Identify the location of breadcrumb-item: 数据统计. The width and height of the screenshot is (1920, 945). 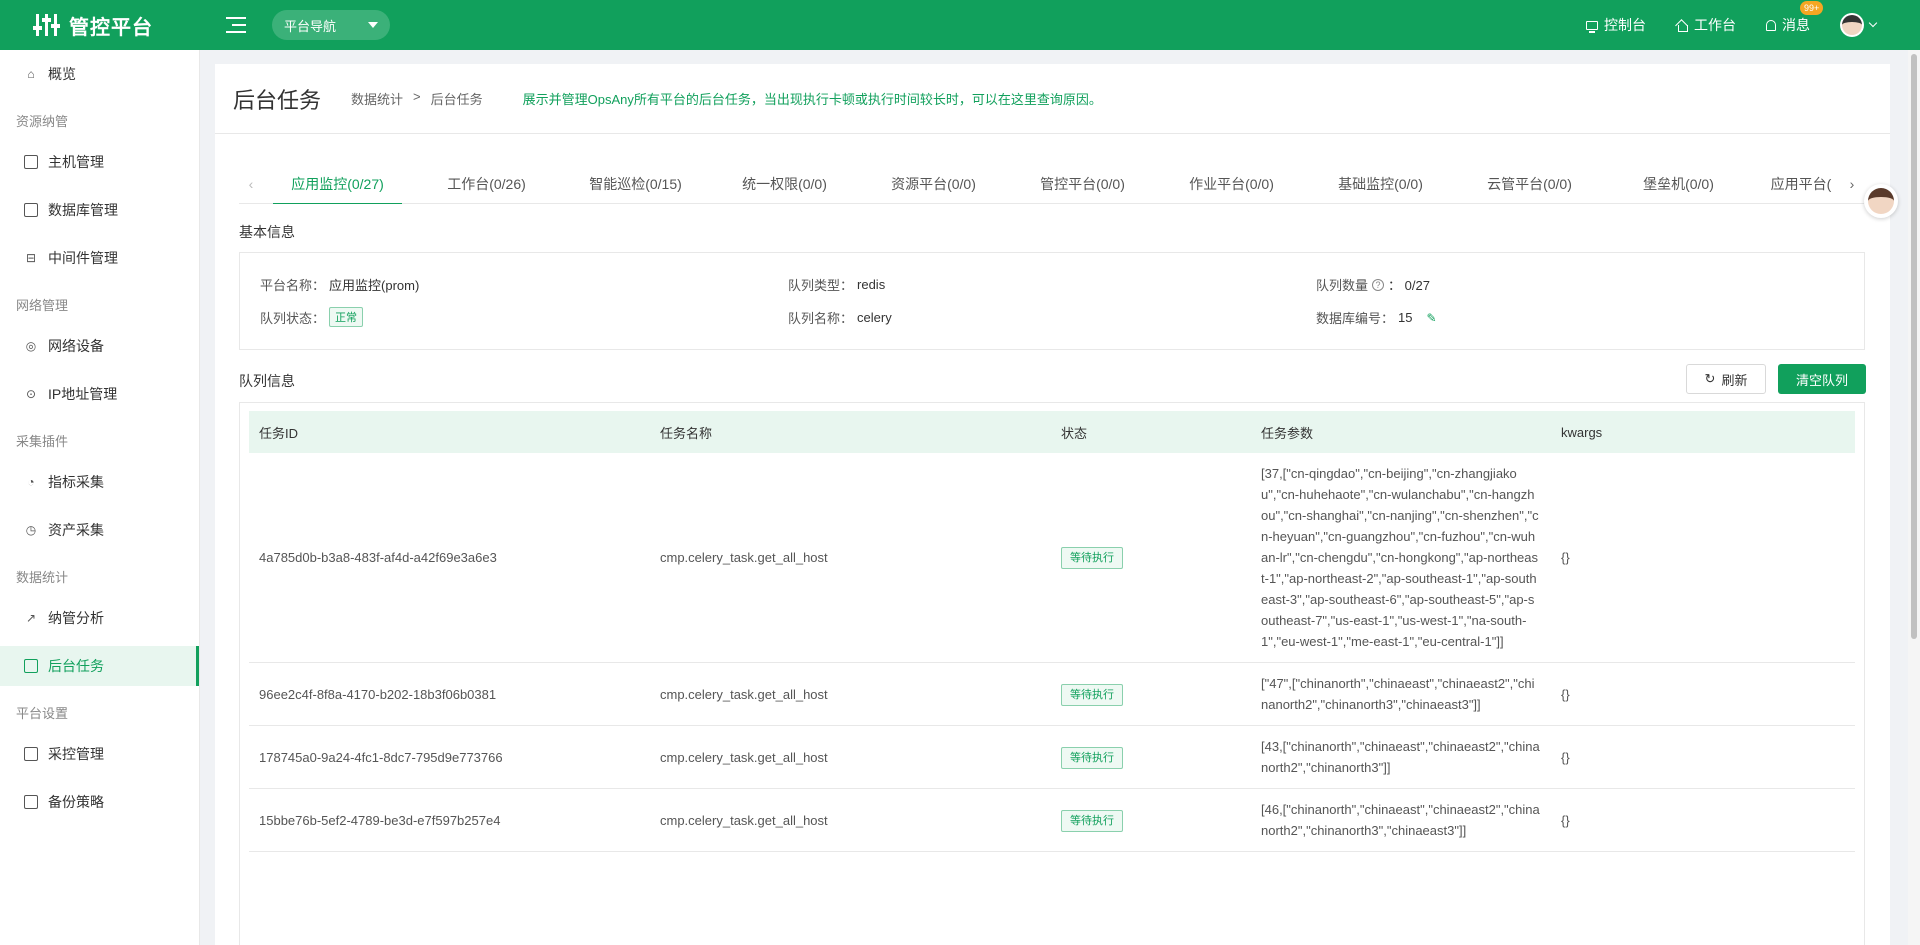
(377, 98).